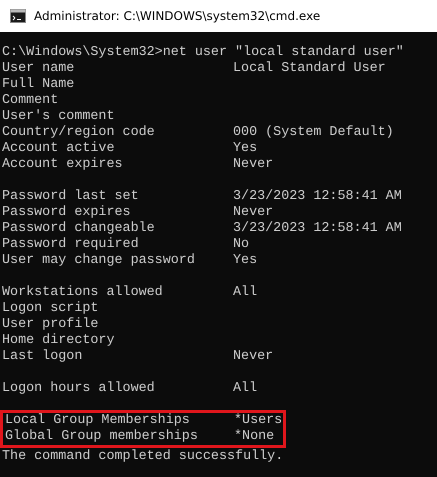  What do you see at coordinates (254, 437) in the screenshot?
I see `field-value: *None` at bounding box center [254, 437].